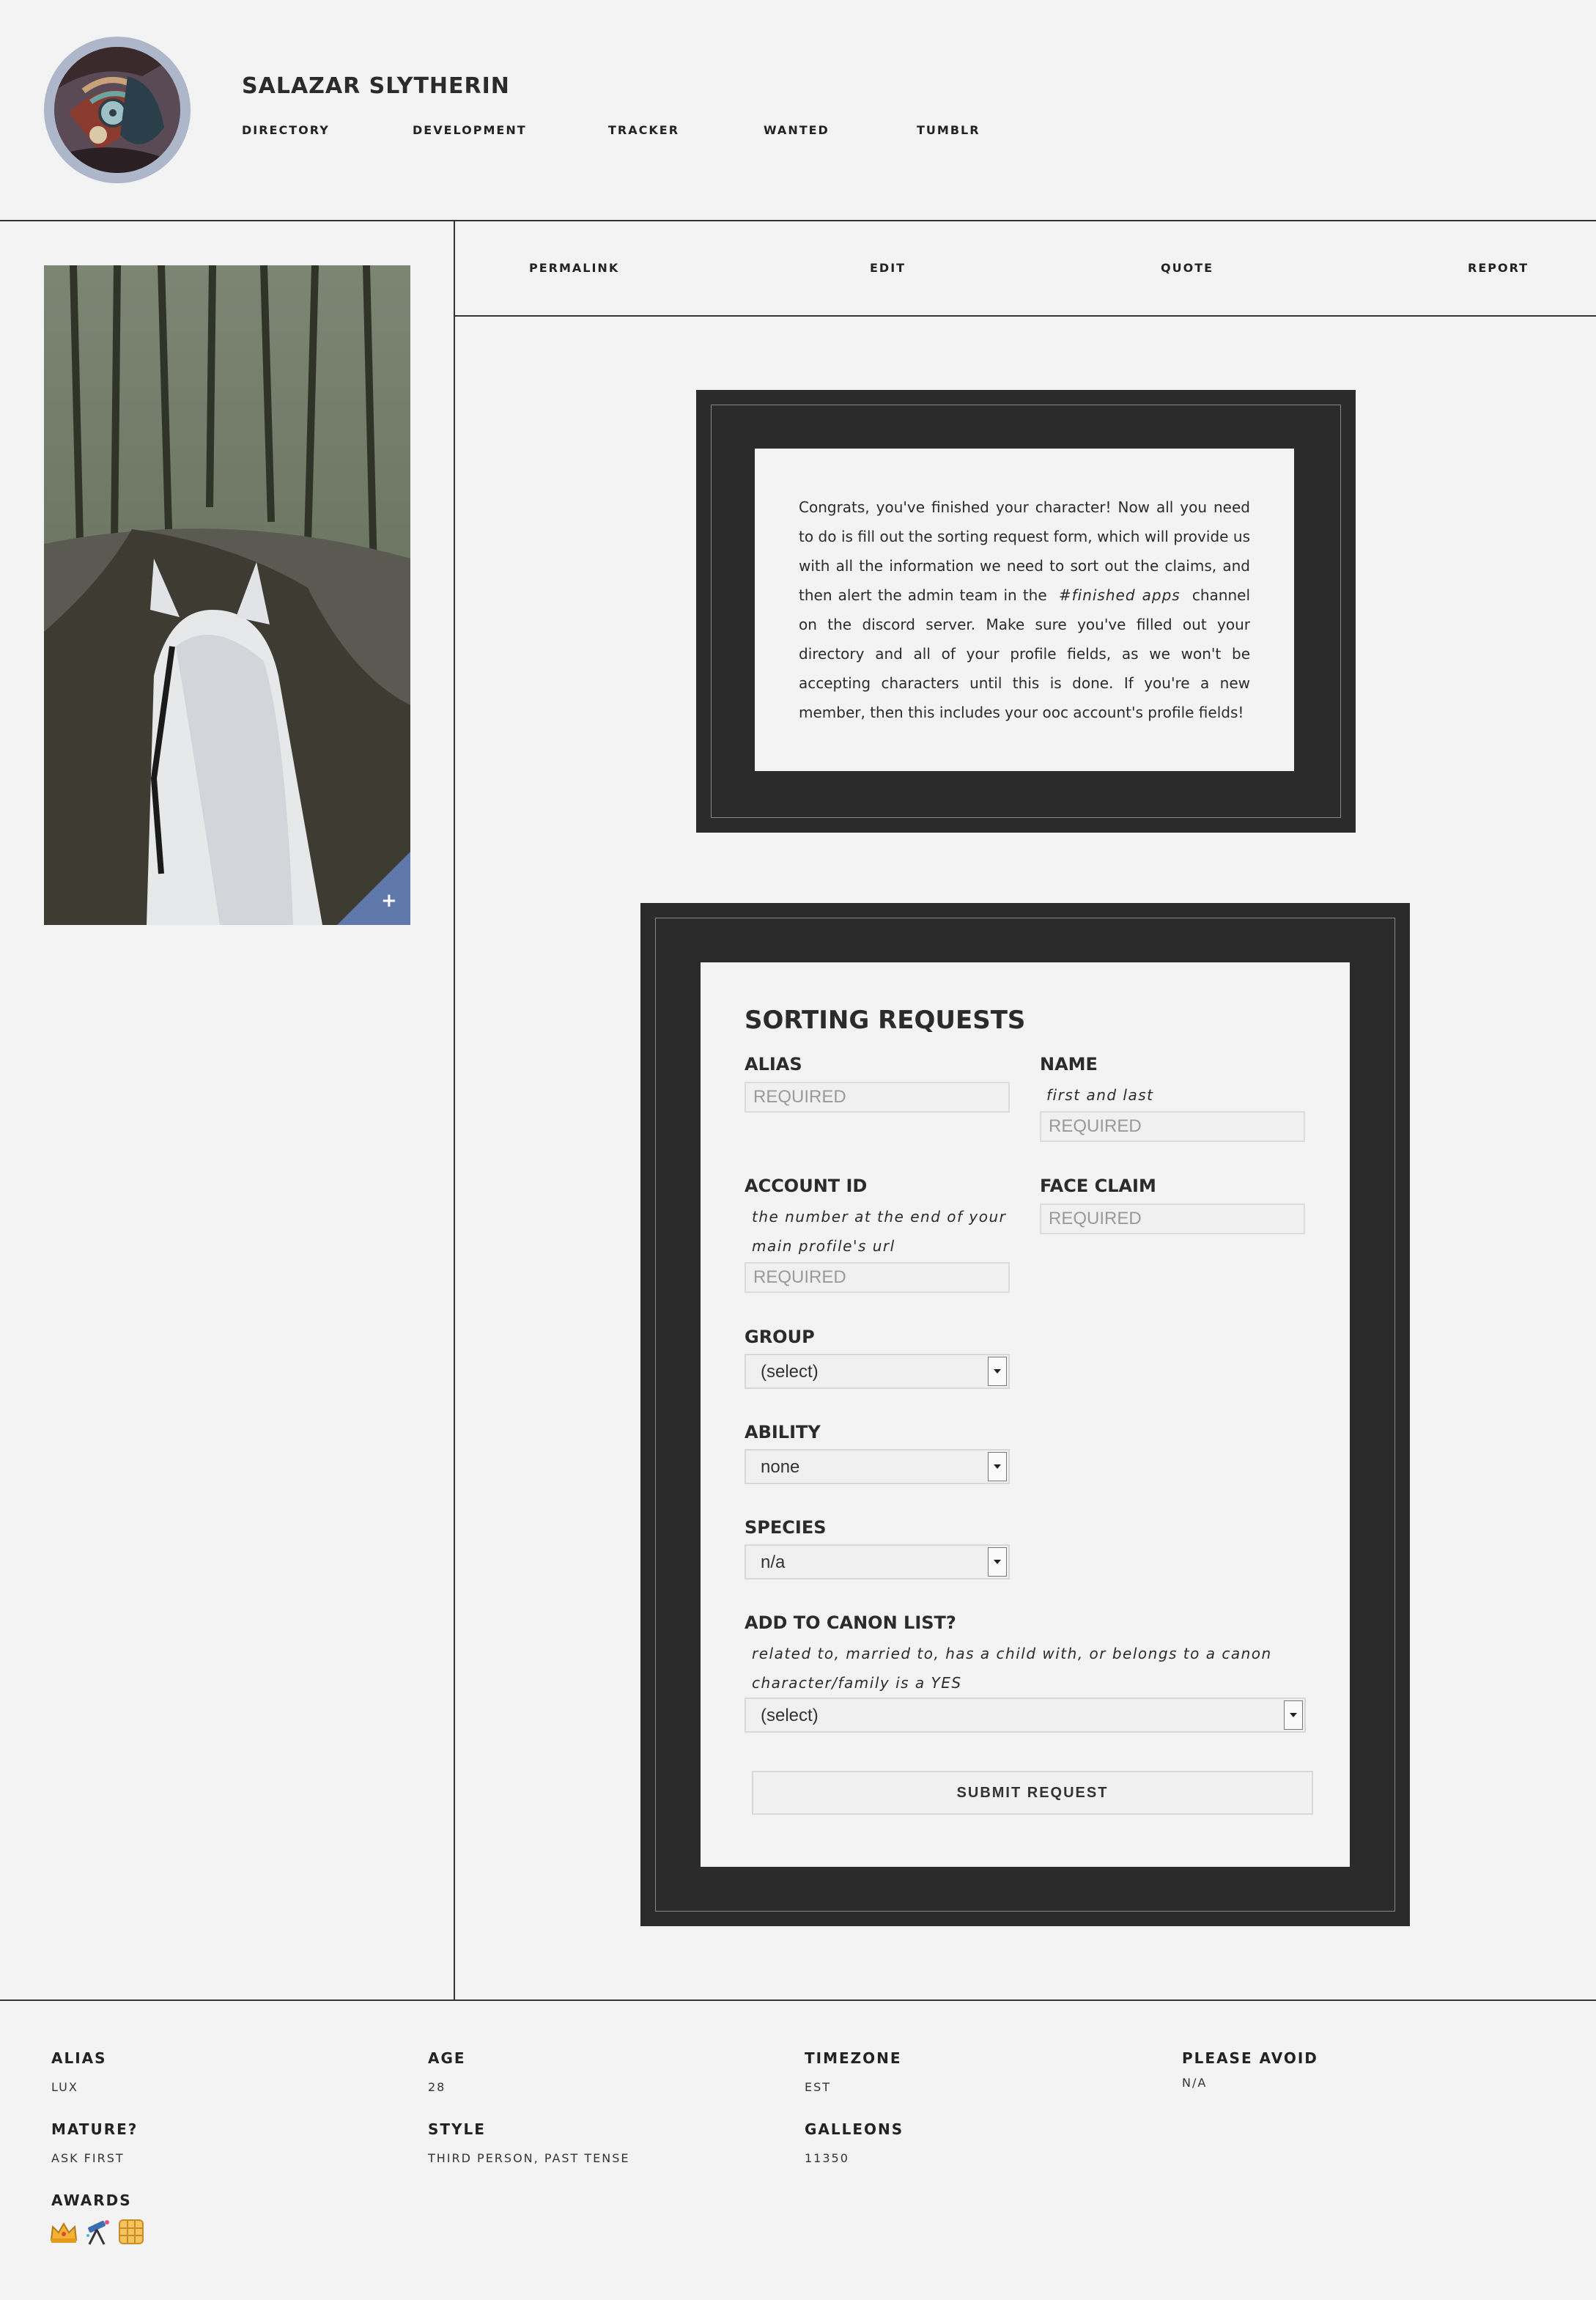 Image resolution: width=1596 pixels, height=2300 pixels. Describe the element at coordinates (853, 2058) in the screenshot. I see `footer-timezone-label: TIMEZONE` at that location.